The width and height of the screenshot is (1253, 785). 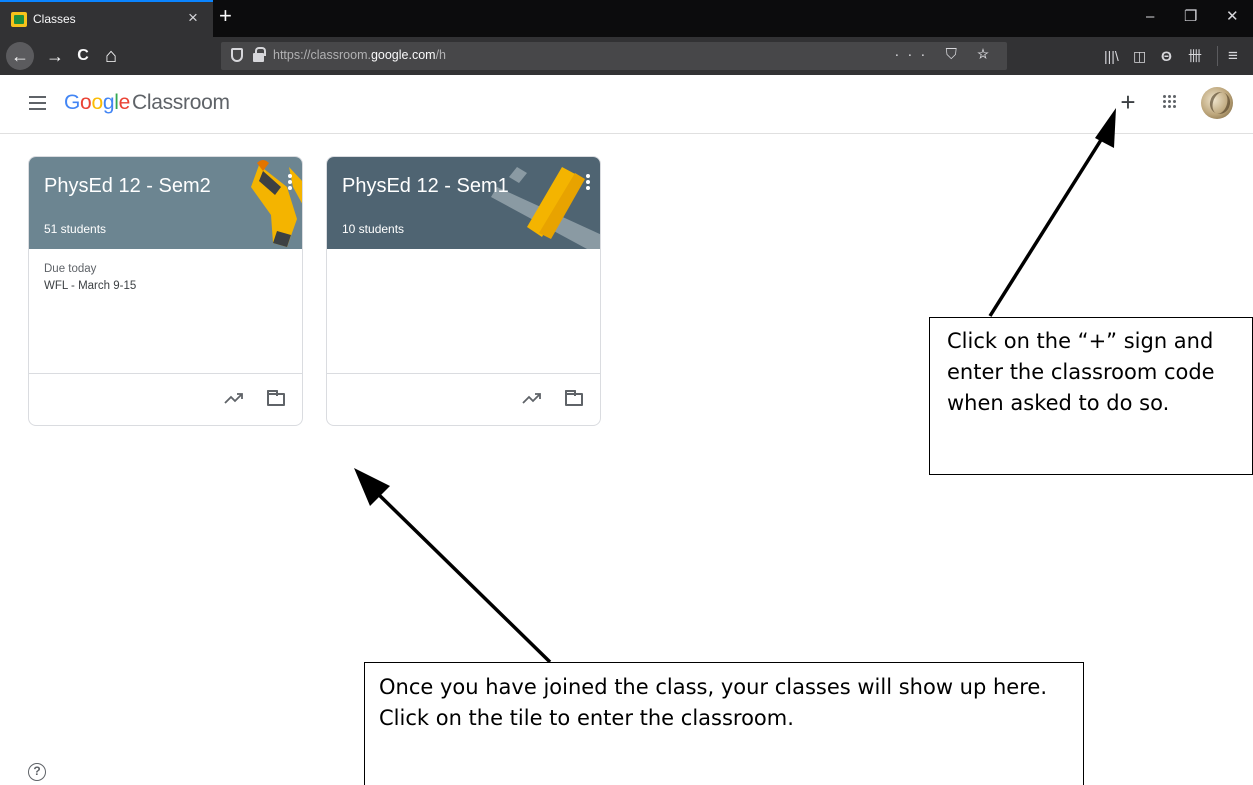 I want to click on account-icon: Θ, so click(x=1166, y=56).